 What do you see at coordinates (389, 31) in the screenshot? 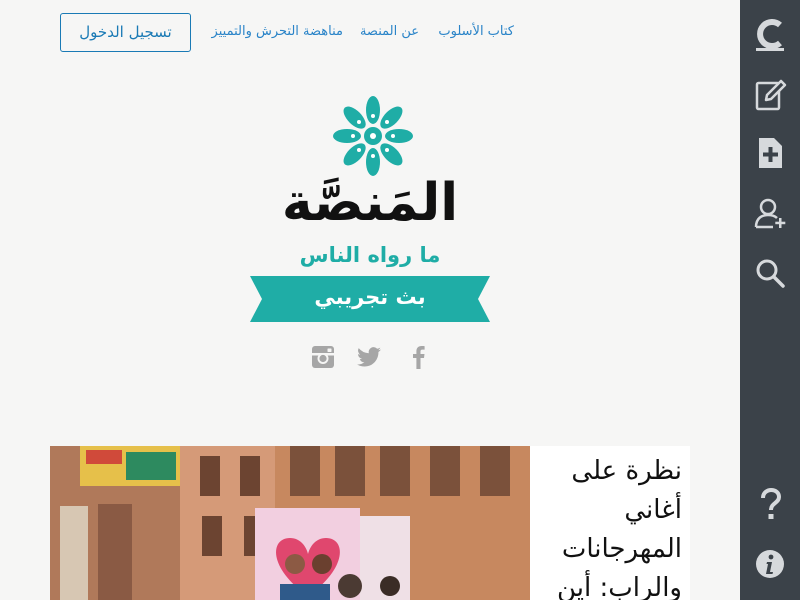
I see `nav-link-about: عن المنصة` at bounding box center [389, 31].